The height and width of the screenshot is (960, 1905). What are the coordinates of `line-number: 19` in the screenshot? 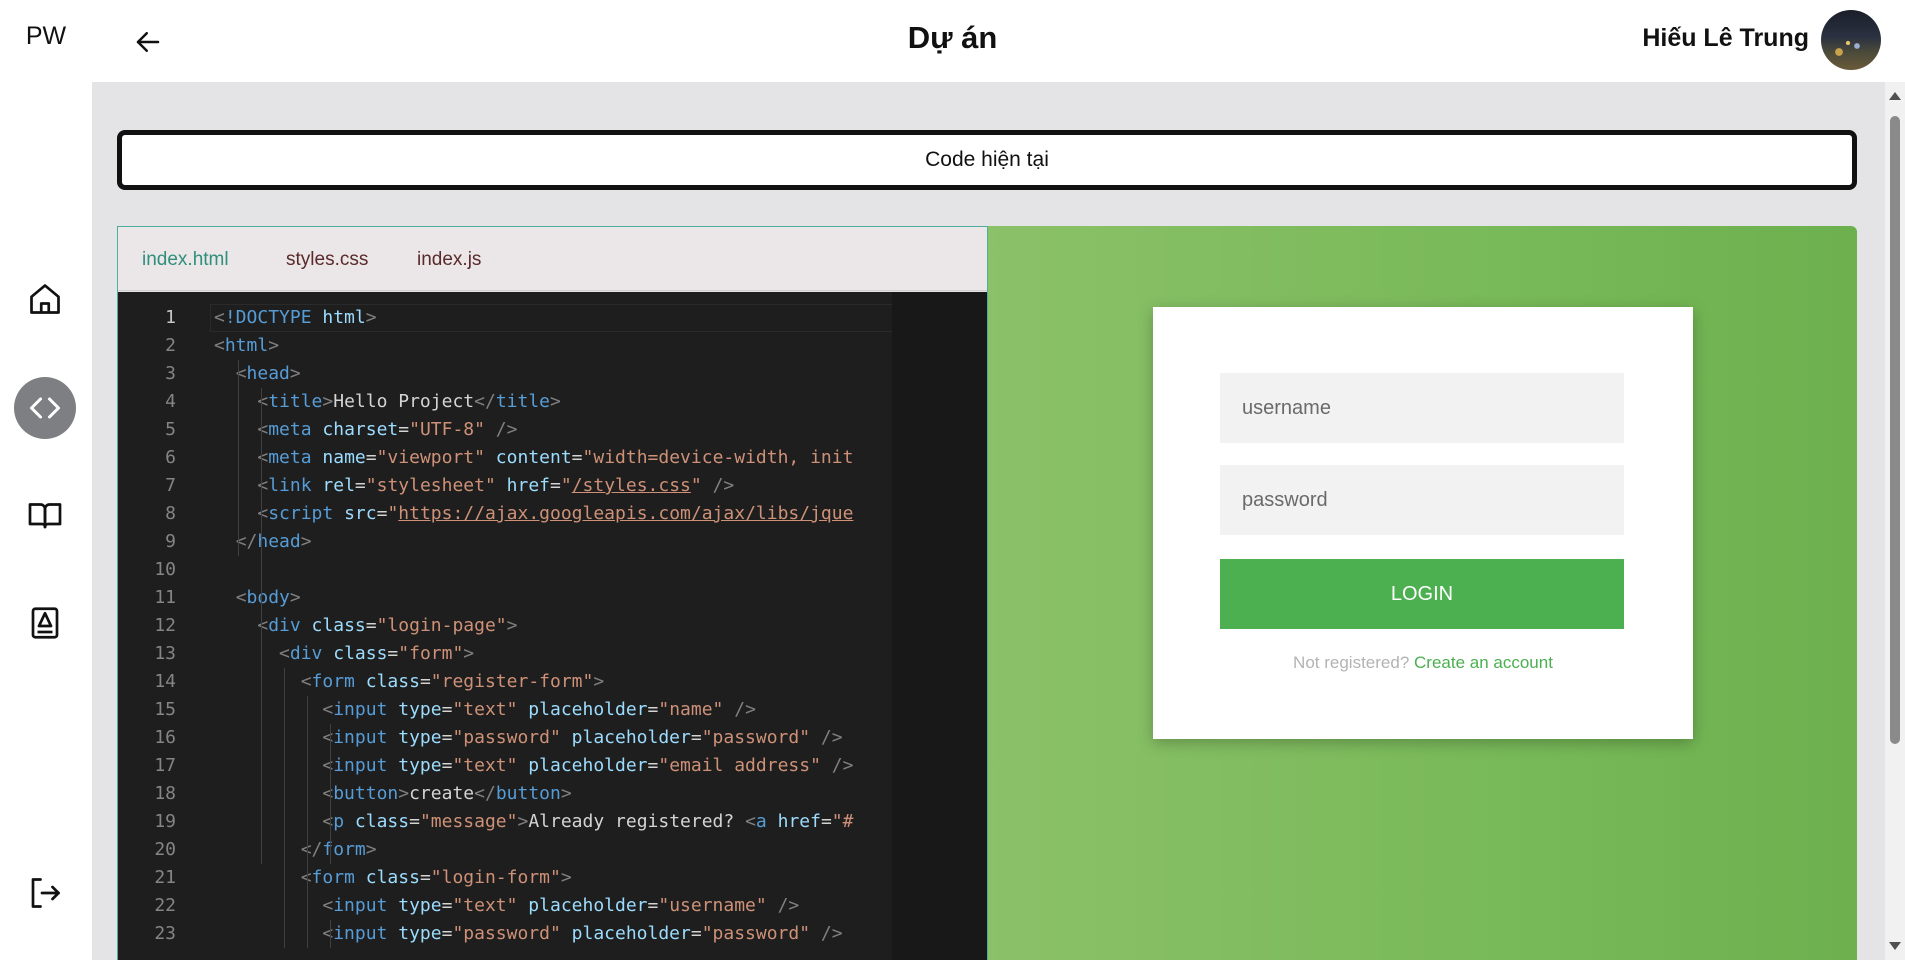 It's located at (165, 821).